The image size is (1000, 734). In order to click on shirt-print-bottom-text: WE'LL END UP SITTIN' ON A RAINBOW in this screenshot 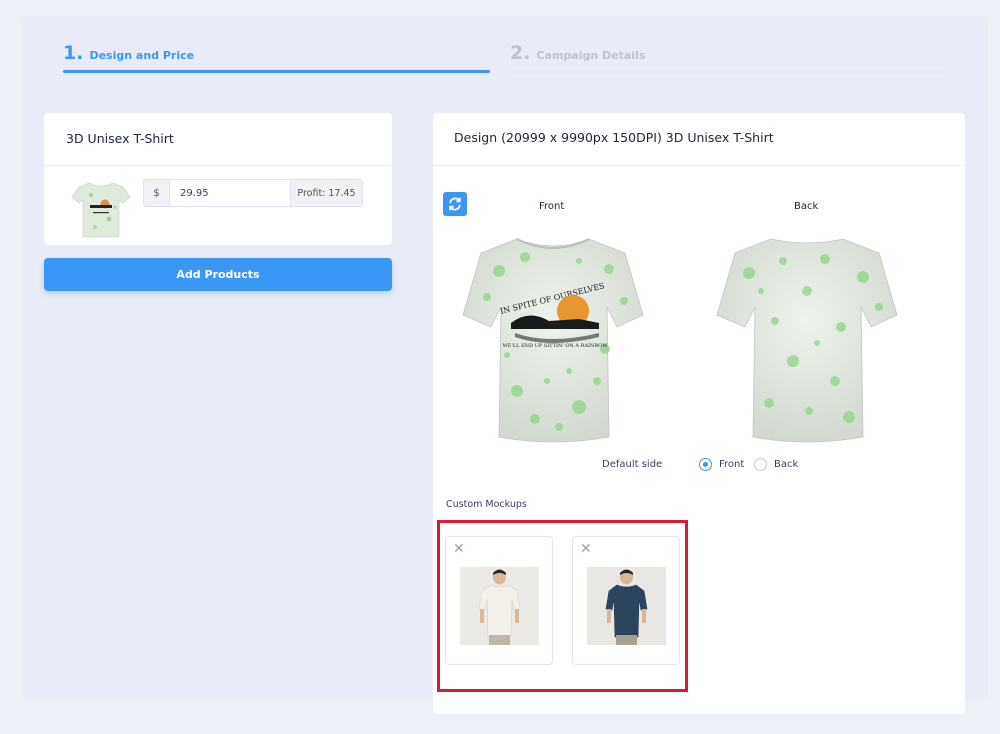, I will do `click(556, 346)`.